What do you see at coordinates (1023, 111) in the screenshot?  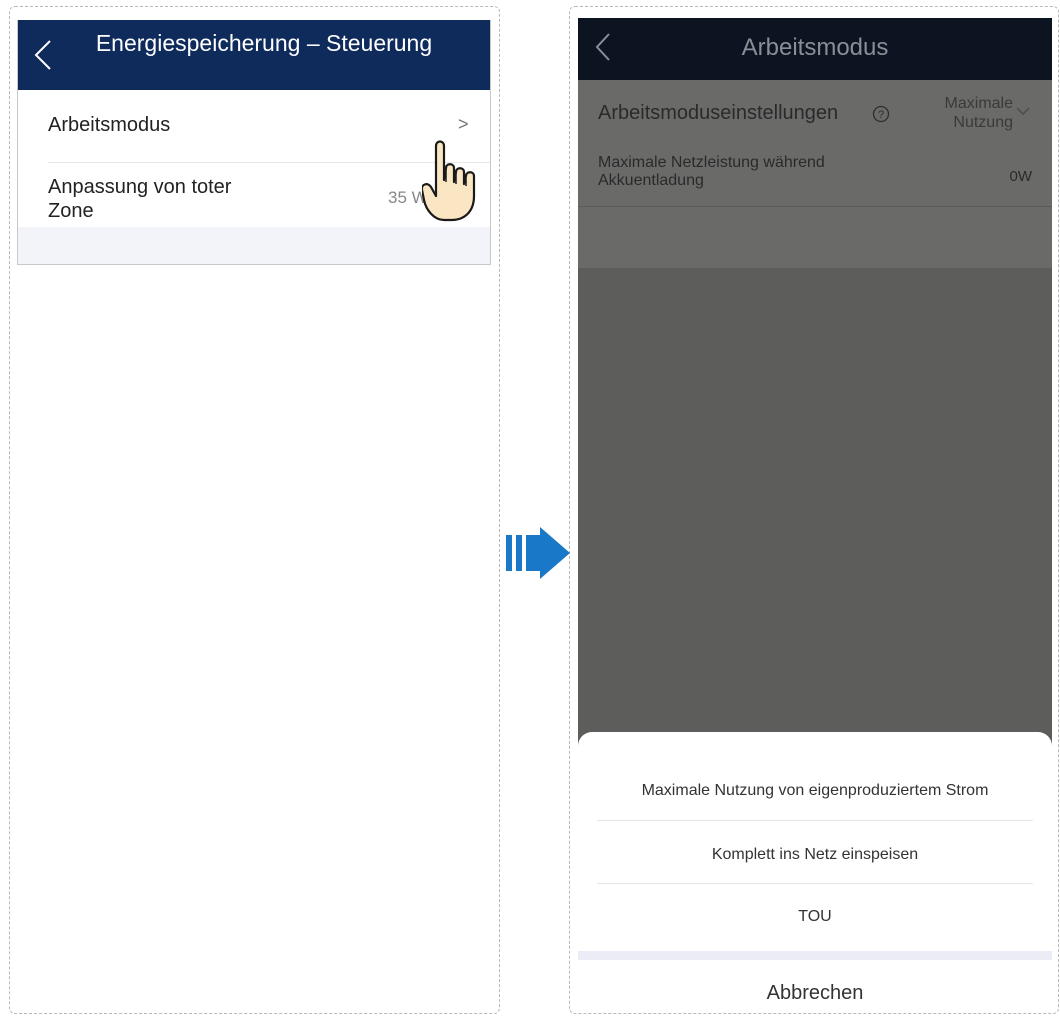 I see `chevron-down-icon` at bounding box center [1023, 111].